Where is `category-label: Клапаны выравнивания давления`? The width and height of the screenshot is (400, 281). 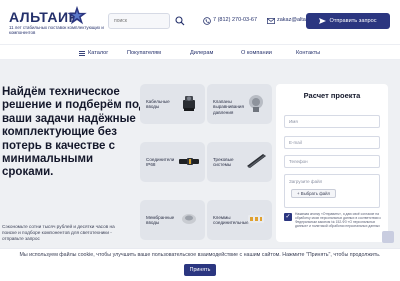 category-label: Клапаны выравнивания давления is located at coordinates (228, 107).